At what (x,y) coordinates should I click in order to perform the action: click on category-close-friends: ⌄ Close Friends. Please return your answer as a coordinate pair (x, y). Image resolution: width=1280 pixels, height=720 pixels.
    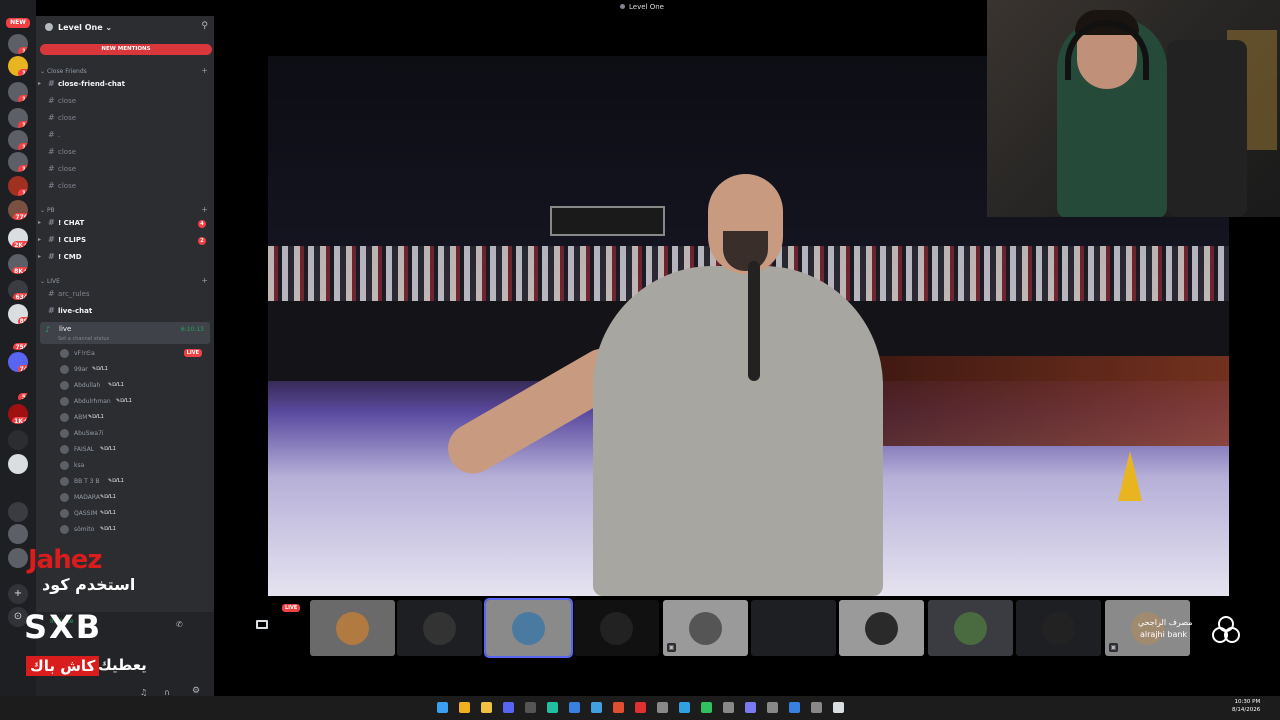
    Looking at the image, I should click on (63, 71).